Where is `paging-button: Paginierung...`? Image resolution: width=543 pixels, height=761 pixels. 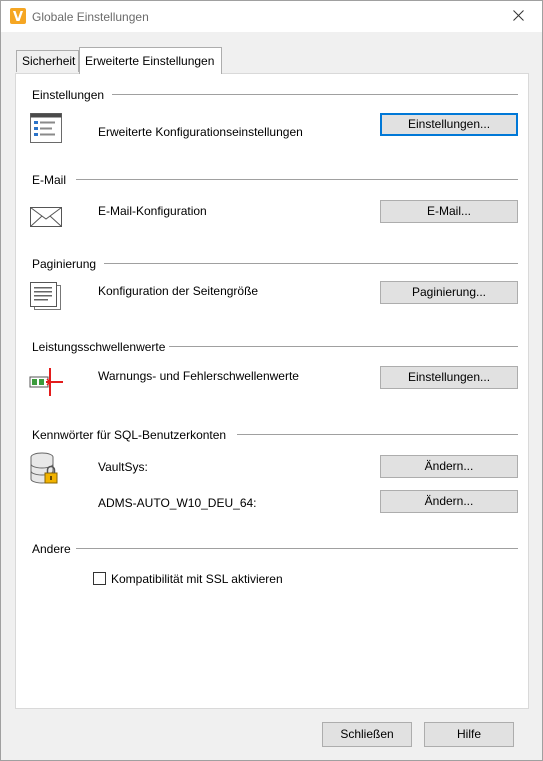 paging-button: Paginierung... is located at coordinates (449, 292).